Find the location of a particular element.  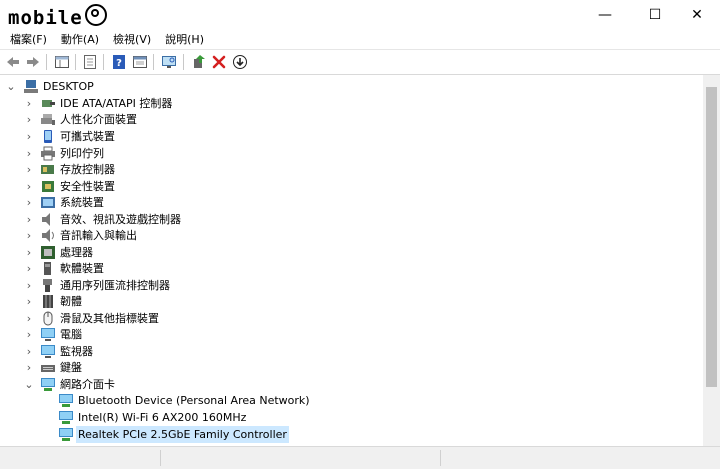

title-bar: mobile — ☐ ✕ is located at coordinates (360, 15).